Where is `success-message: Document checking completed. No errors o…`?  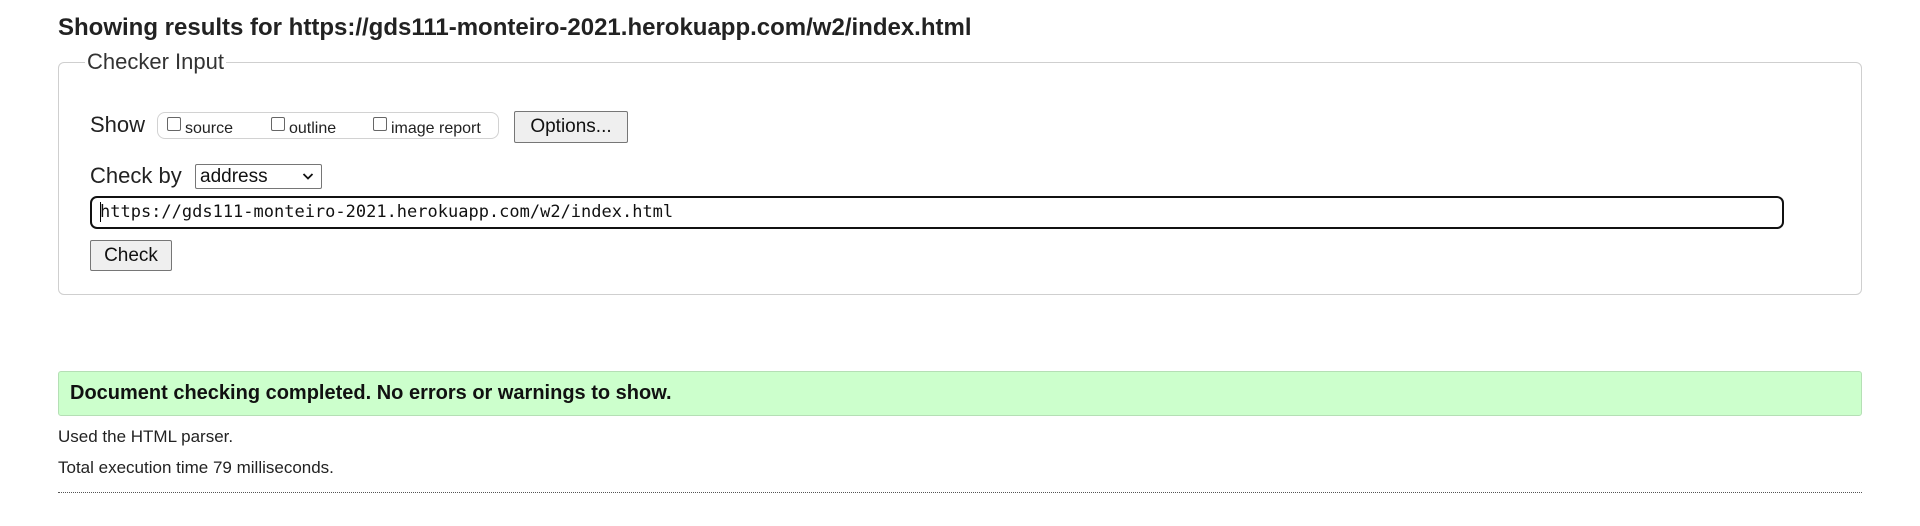
success-message: Document checking completed. No errors o… is located at coordinates (960, 393).